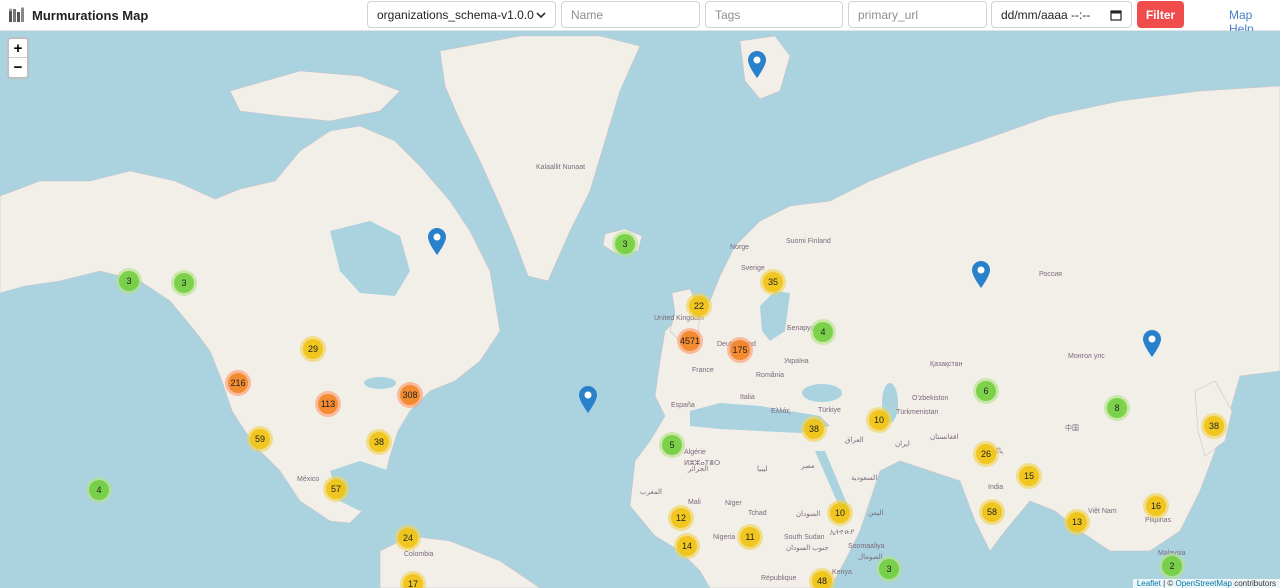 The image size is (1280, 588). I want to click on cluster-marker: 5, so click(672, 445).